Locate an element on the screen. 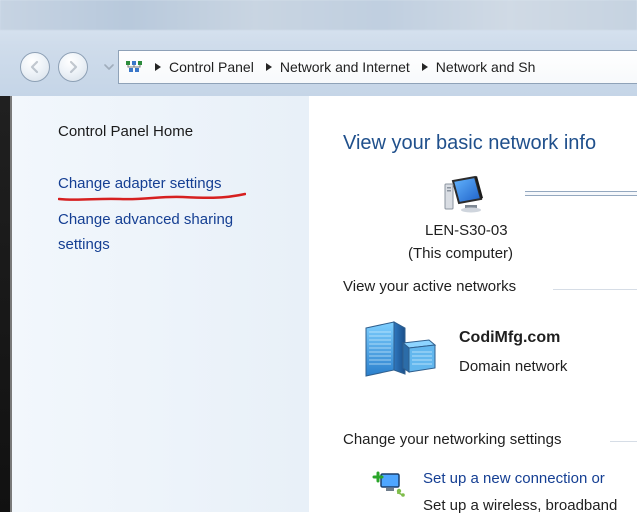 Image resolution: width=637 pixels, height=514 pixels. forward-arrow-icon is located at coordinates (73, 67).